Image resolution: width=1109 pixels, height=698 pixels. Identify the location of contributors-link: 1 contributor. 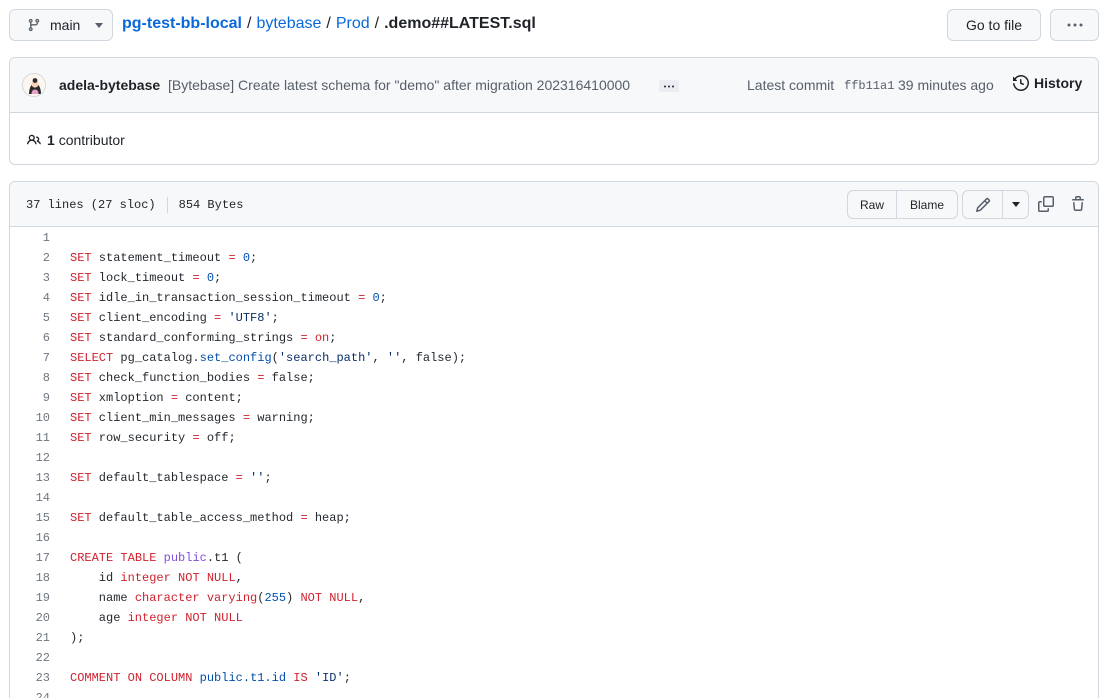
(86, 140).